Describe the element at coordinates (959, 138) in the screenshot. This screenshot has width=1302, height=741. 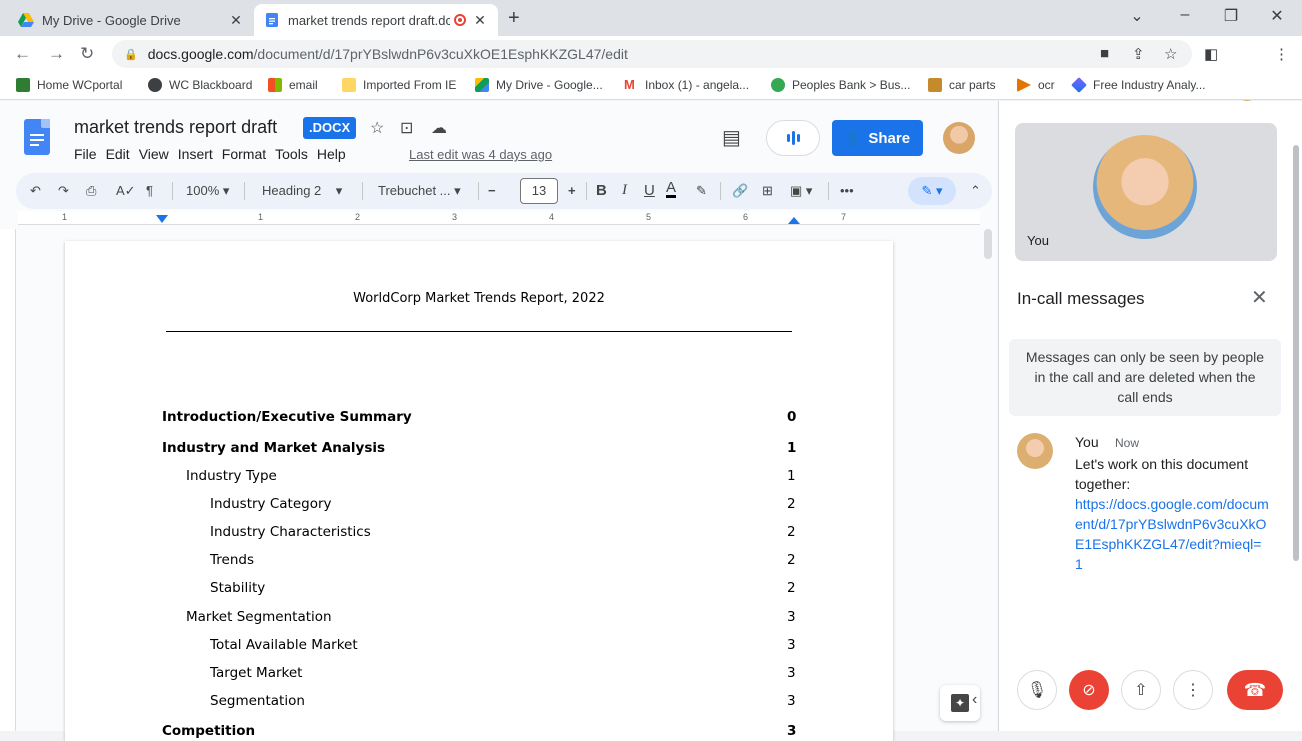
I see `account-avatar` at that location.